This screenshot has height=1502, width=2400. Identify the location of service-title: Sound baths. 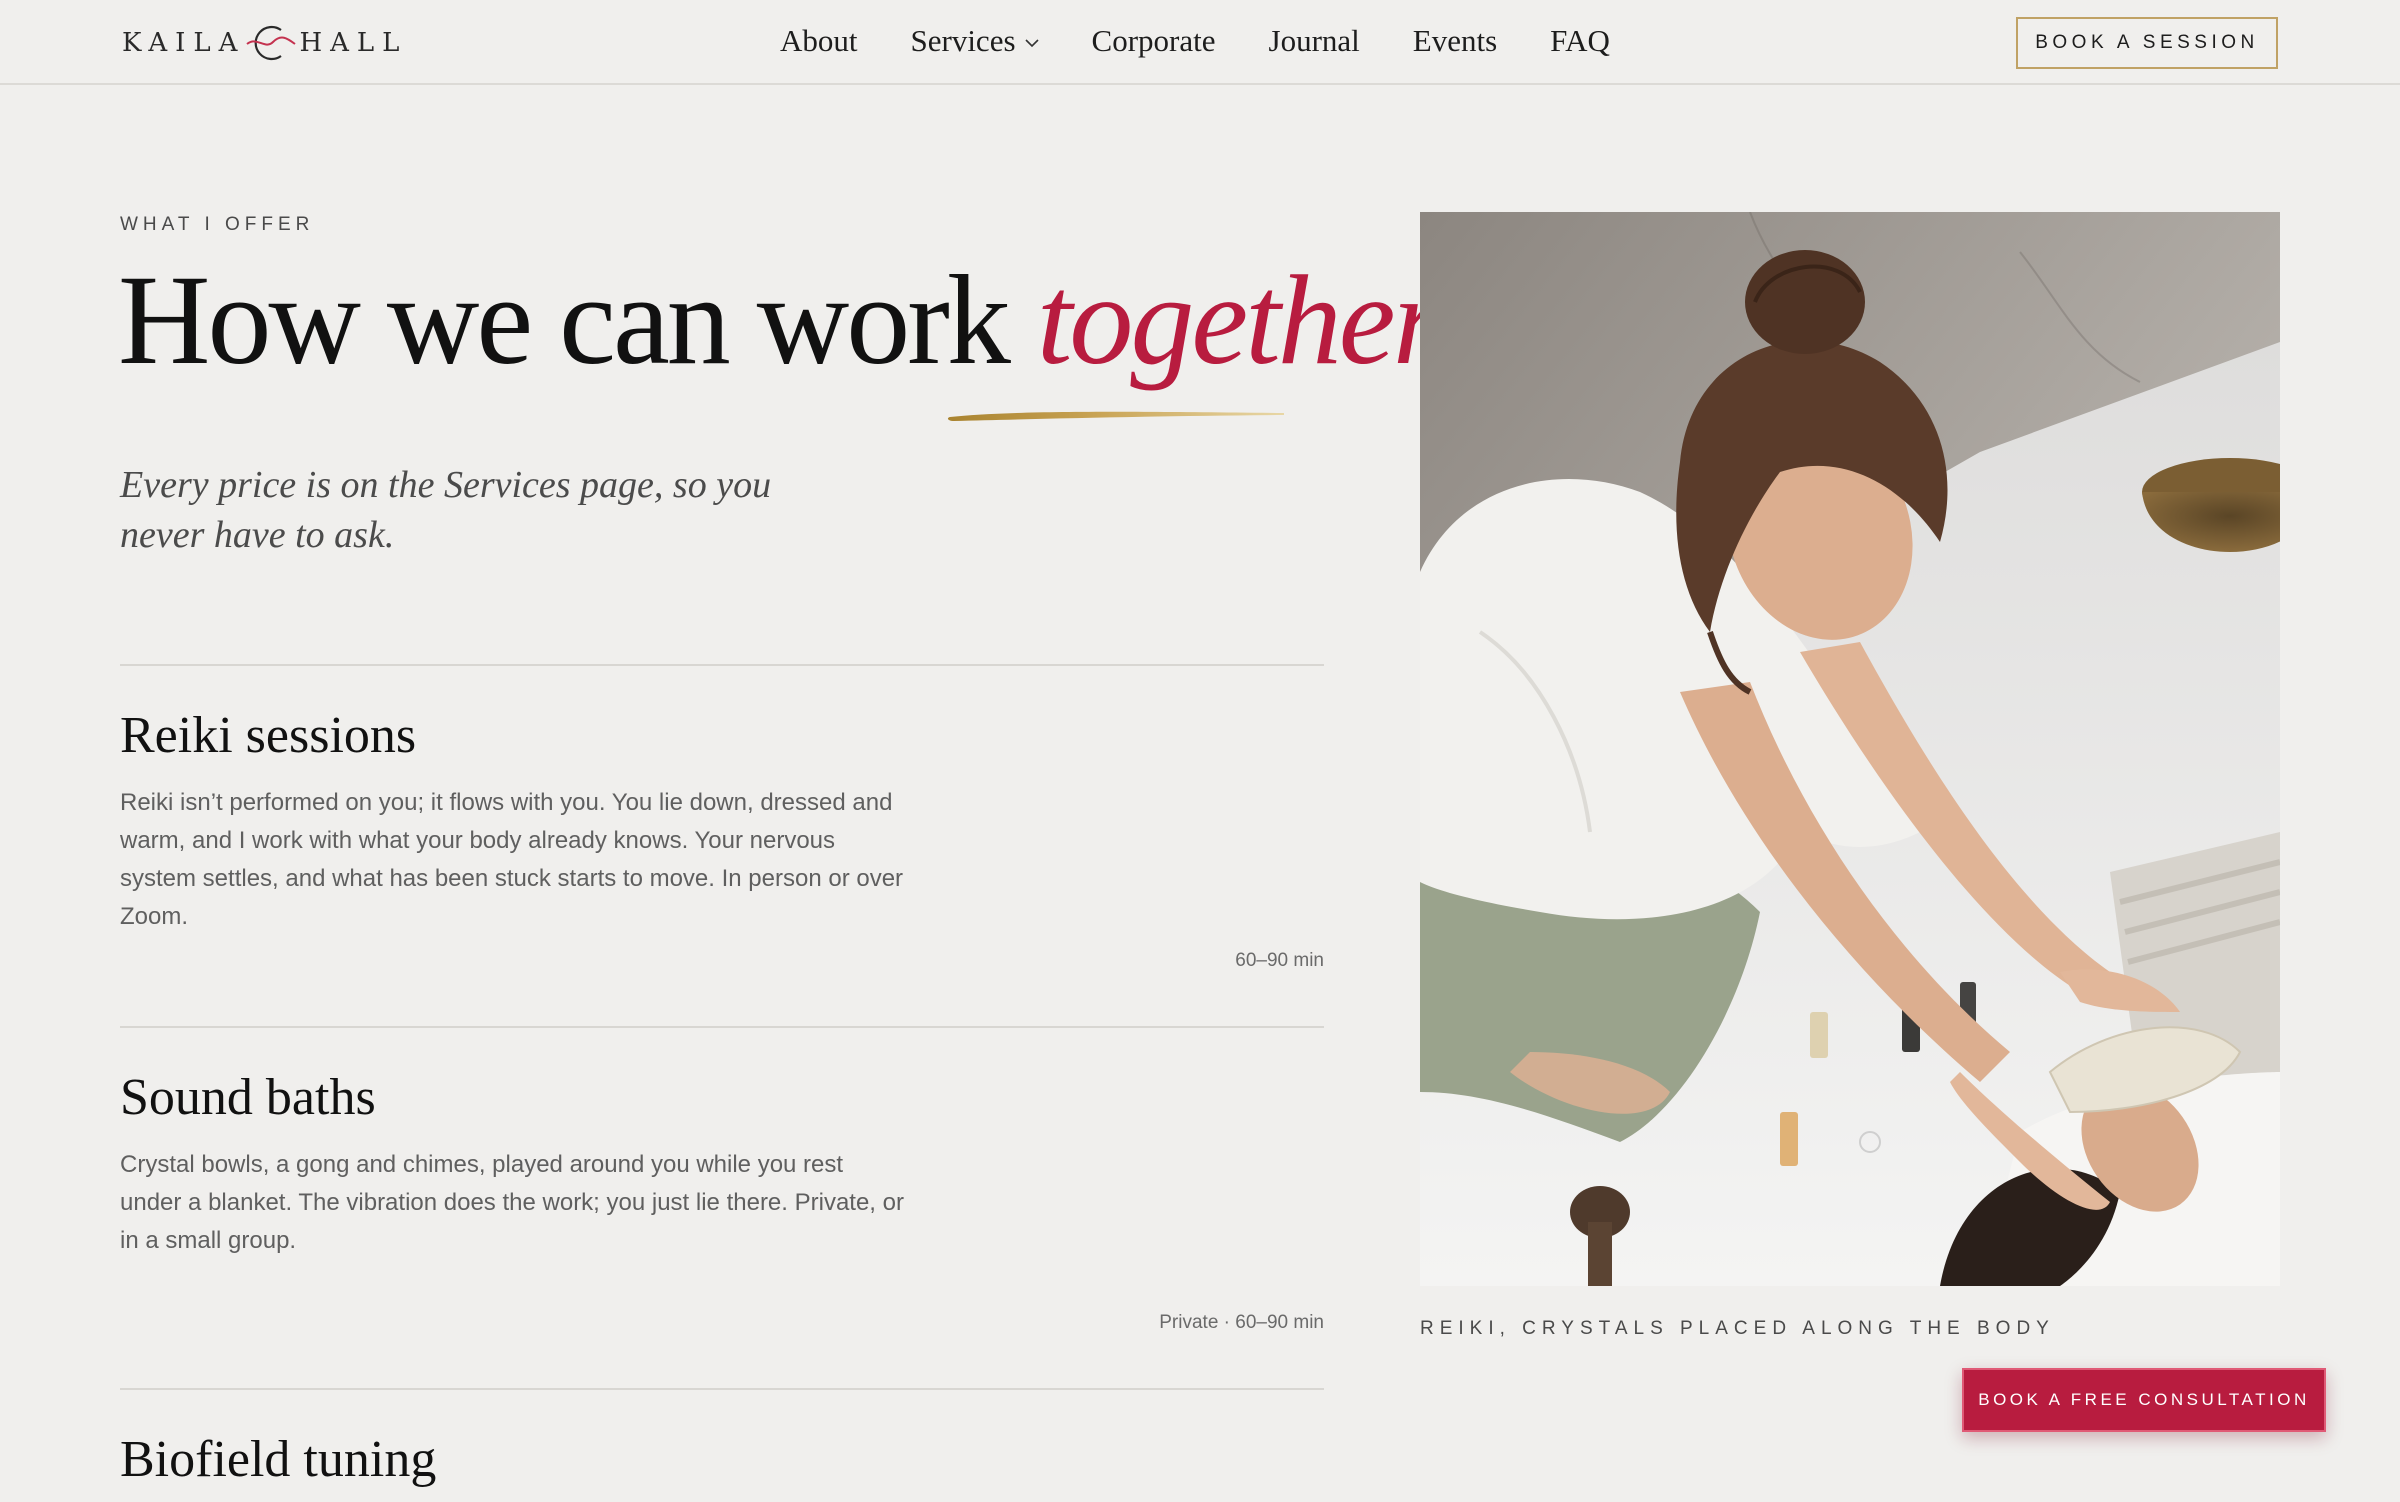
(248, 1097).